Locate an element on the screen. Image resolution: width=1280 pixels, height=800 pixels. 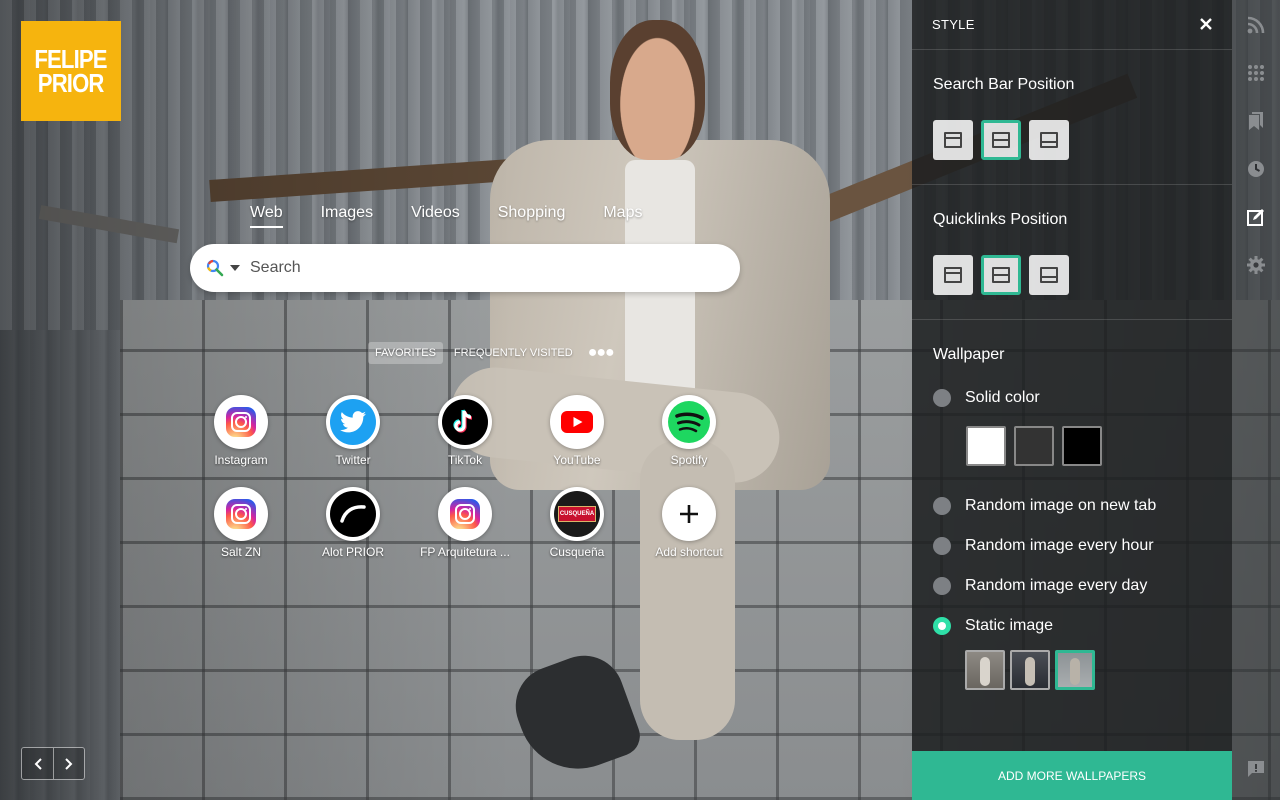
chevron-right-icon is located at coordinates (69, 763).